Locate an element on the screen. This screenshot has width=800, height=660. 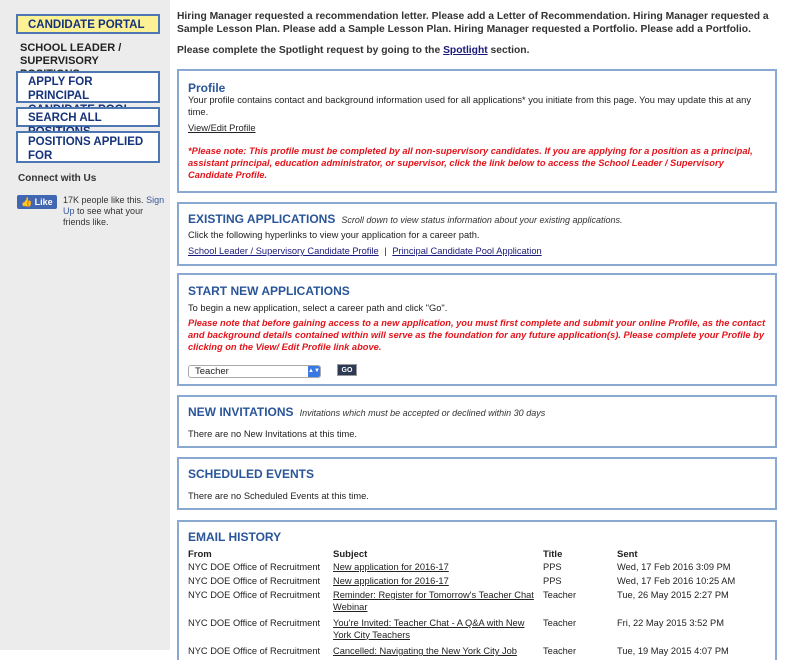
scheduled-events-title: SCHEDULED EVENTS is located at coordinates (251, 474).